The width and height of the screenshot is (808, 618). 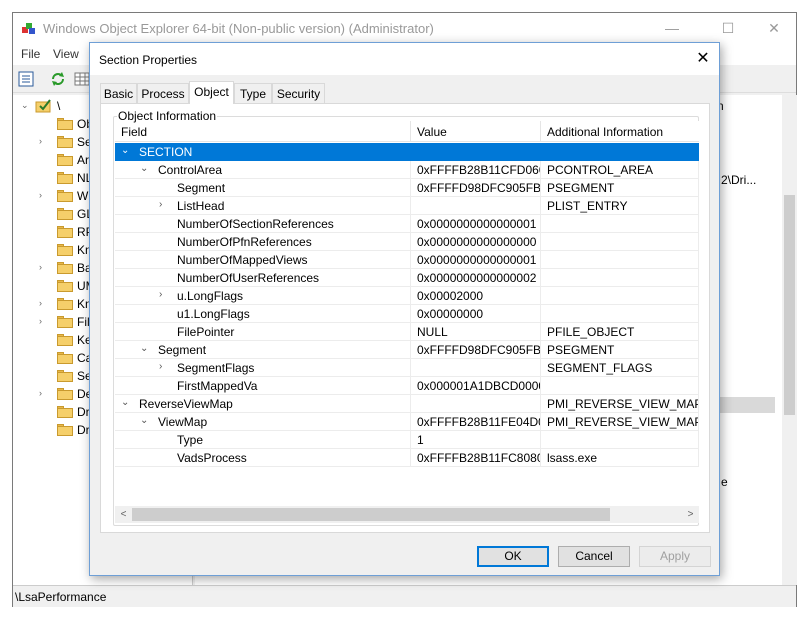 What do you see at coordinates (407, 458) in the screenshot?
I see `grid-row: VadsProcess 0xFFFFB28B11FC8080 lsass.exe` at bounding box center [407, 458].